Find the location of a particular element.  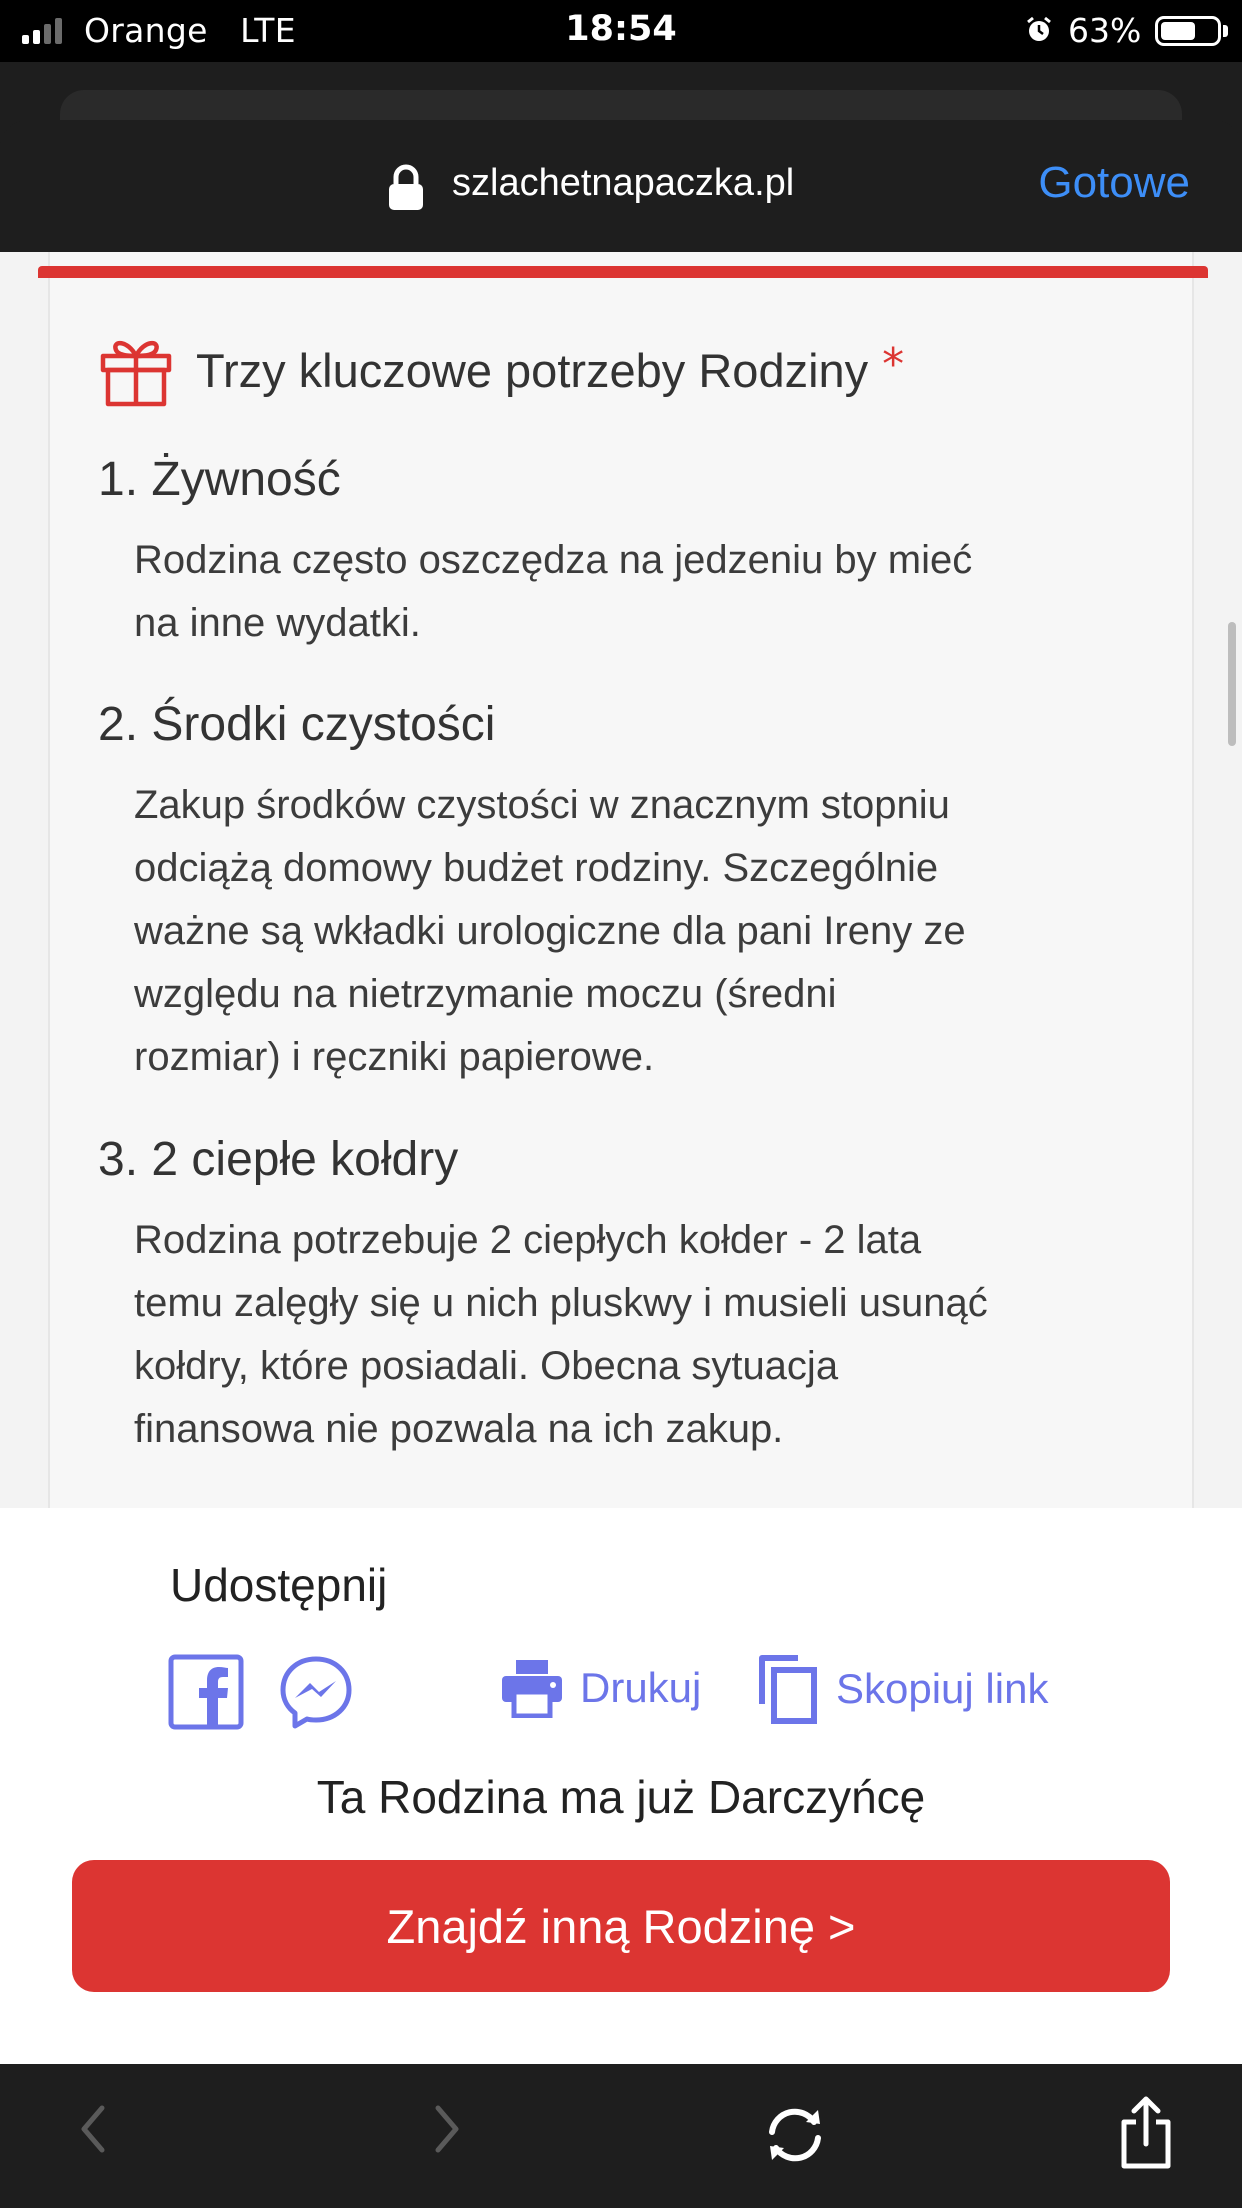

copy-link: Skopiuj link is located at coordinates (902, 1689).